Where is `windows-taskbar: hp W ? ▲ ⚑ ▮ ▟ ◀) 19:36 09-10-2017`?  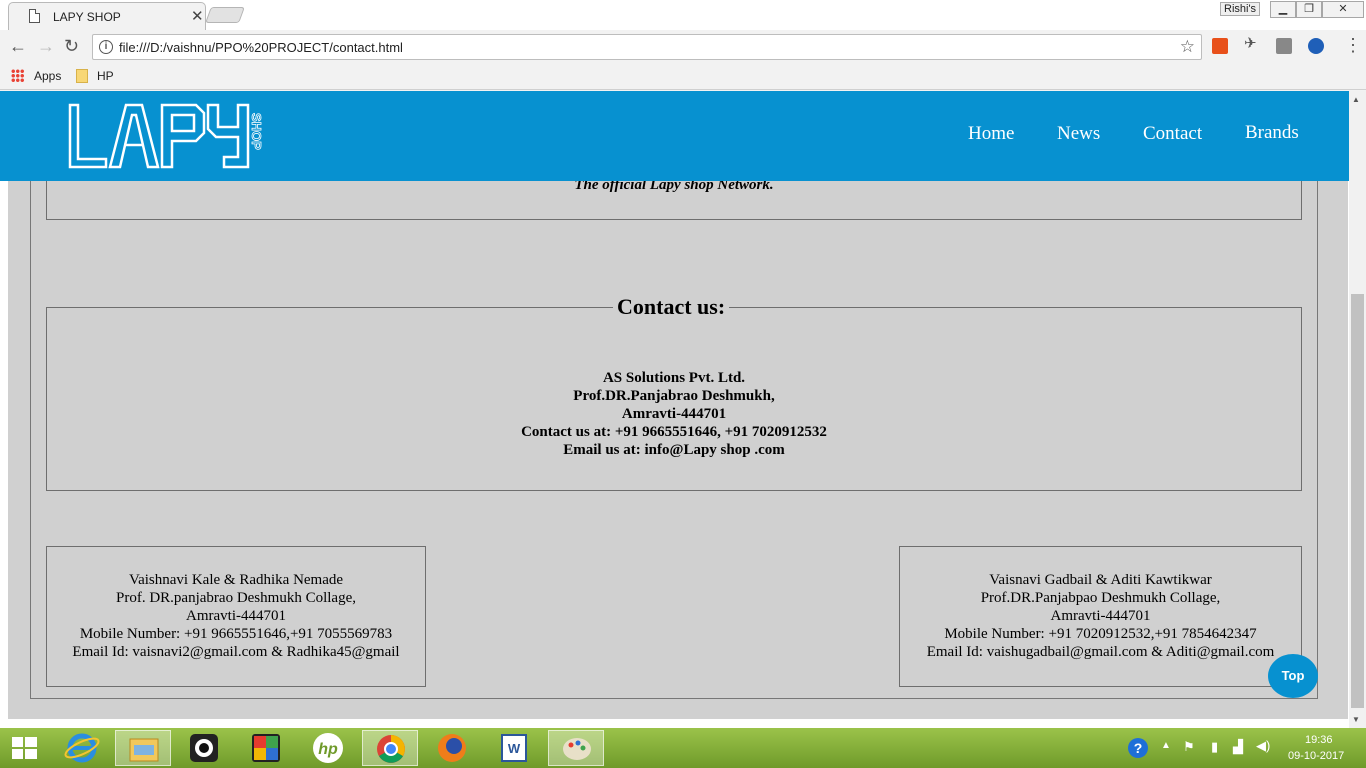 windows-taskbar: hp W ? ▲ ⚑ ▮ ▟ ◀) 19:36 09-10-2017 is located at coordinates (683, 748).